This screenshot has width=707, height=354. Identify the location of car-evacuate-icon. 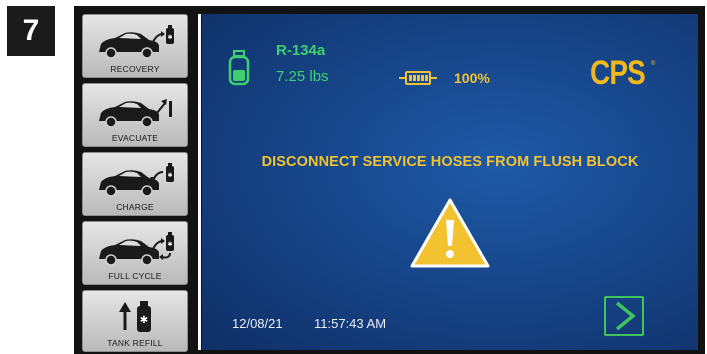
(135, 113).